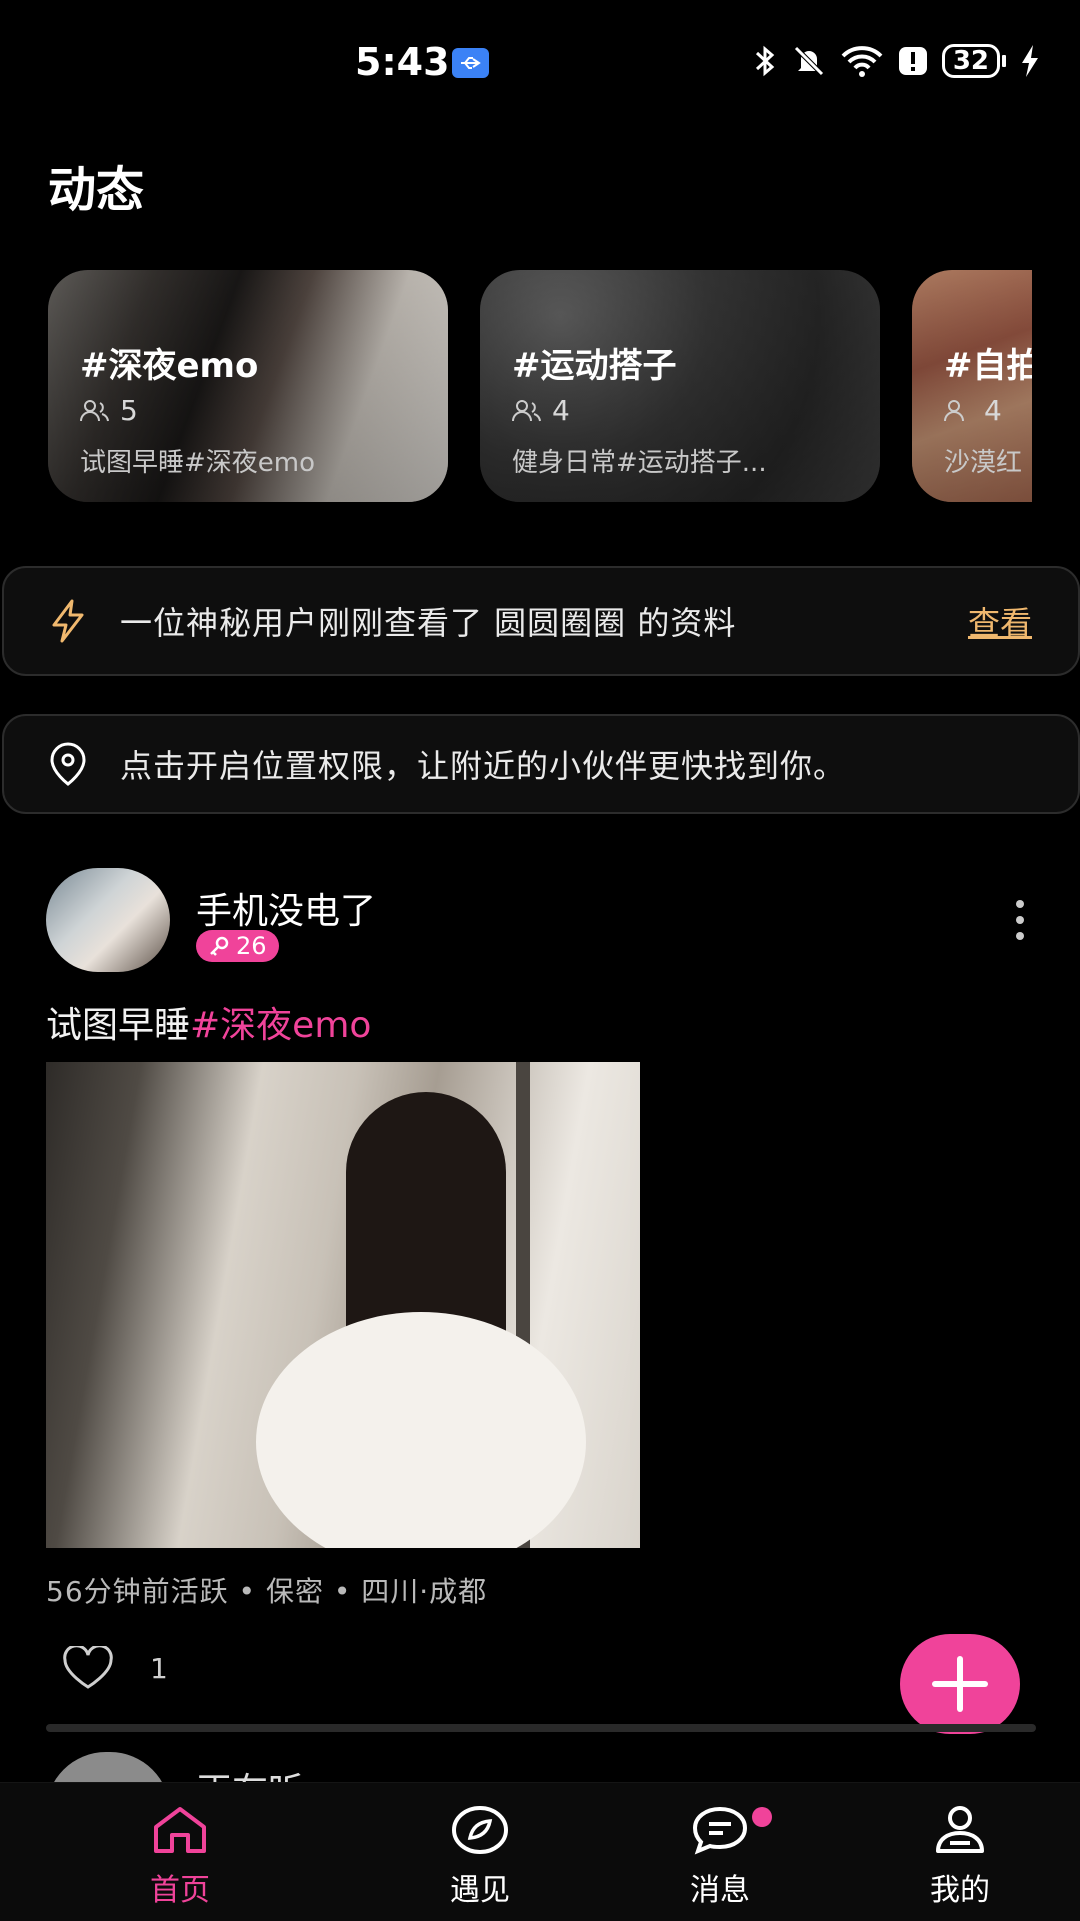 Image resolution: width=1080 pixels, height=1921 pixels. Describe the element at coordinates (765, 61) in the screenshot. I see `bluetooth-icon` at that location.